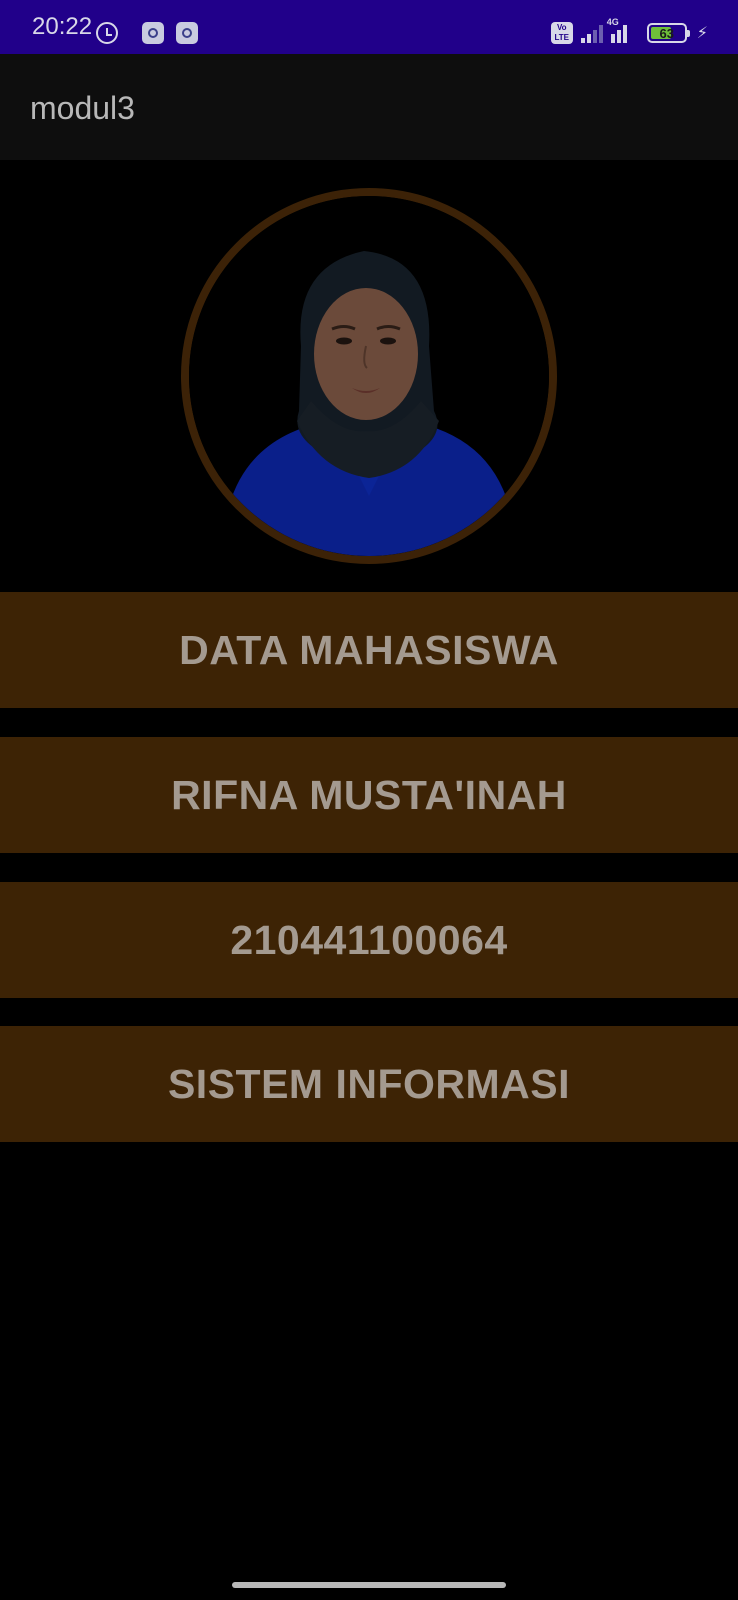 Image resolution: width=738 pixels, height=1600 pixels. I want to click on card-study-program: SISTEM INFORMASI, so click(369, 1084).